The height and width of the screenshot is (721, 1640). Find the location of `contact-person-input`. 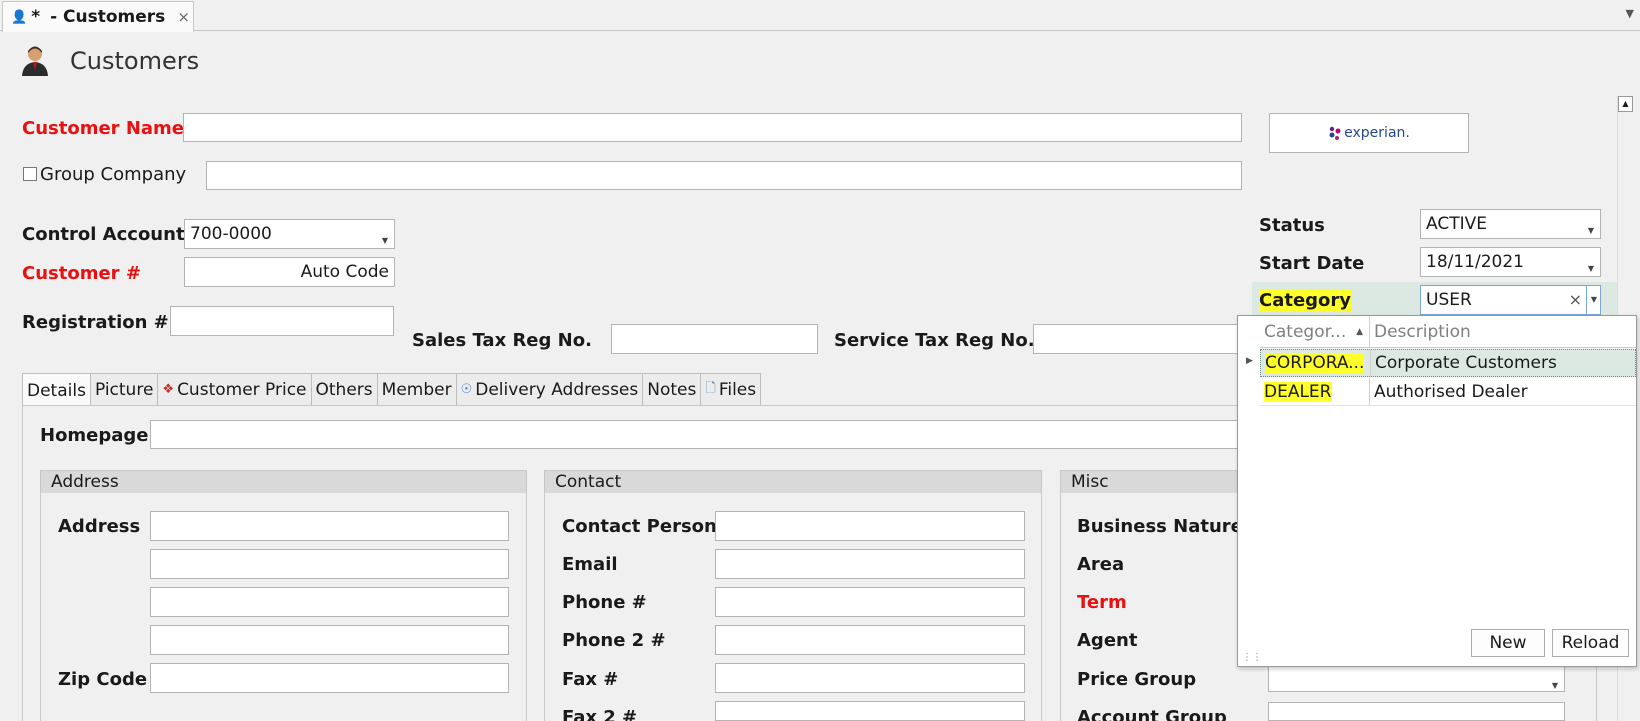

contact-person-input is located at coordinates (870, 526).